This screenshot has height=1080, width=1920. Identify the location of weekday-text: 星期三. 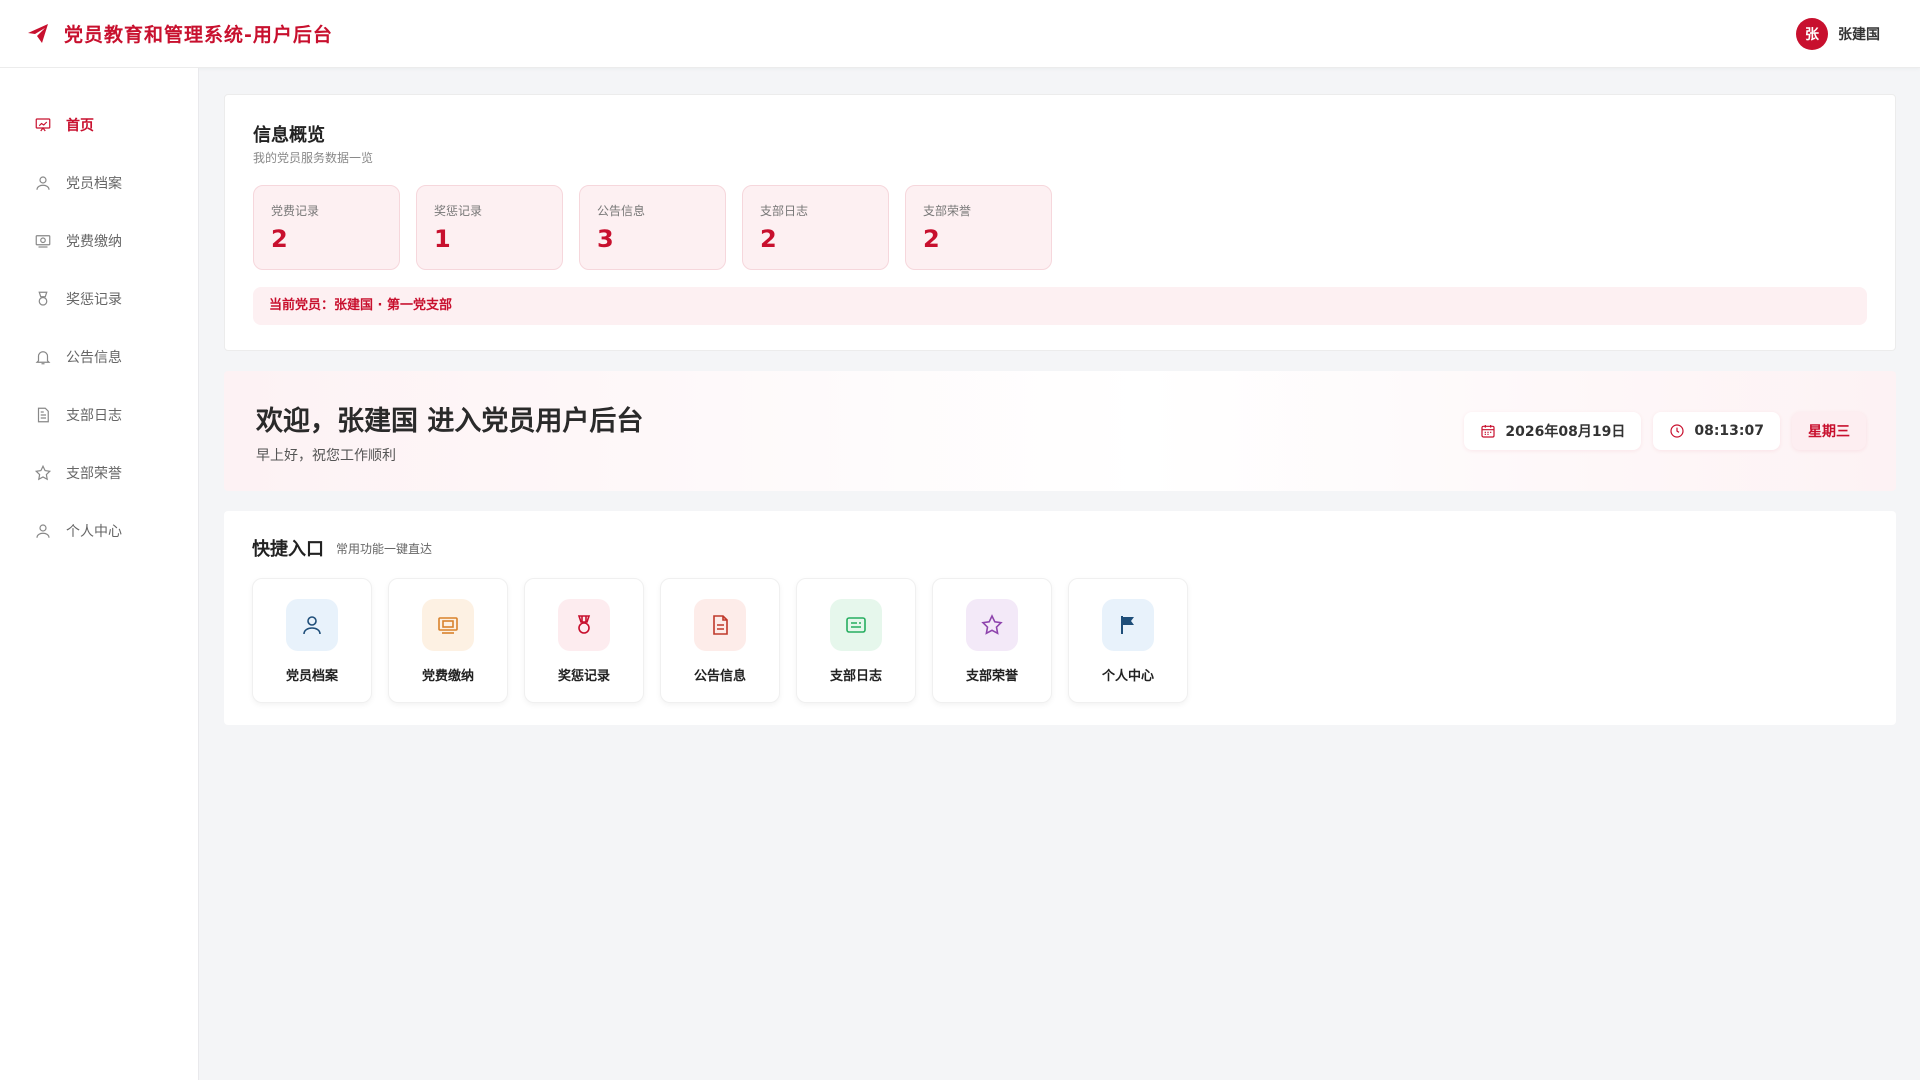
(1829, 432).